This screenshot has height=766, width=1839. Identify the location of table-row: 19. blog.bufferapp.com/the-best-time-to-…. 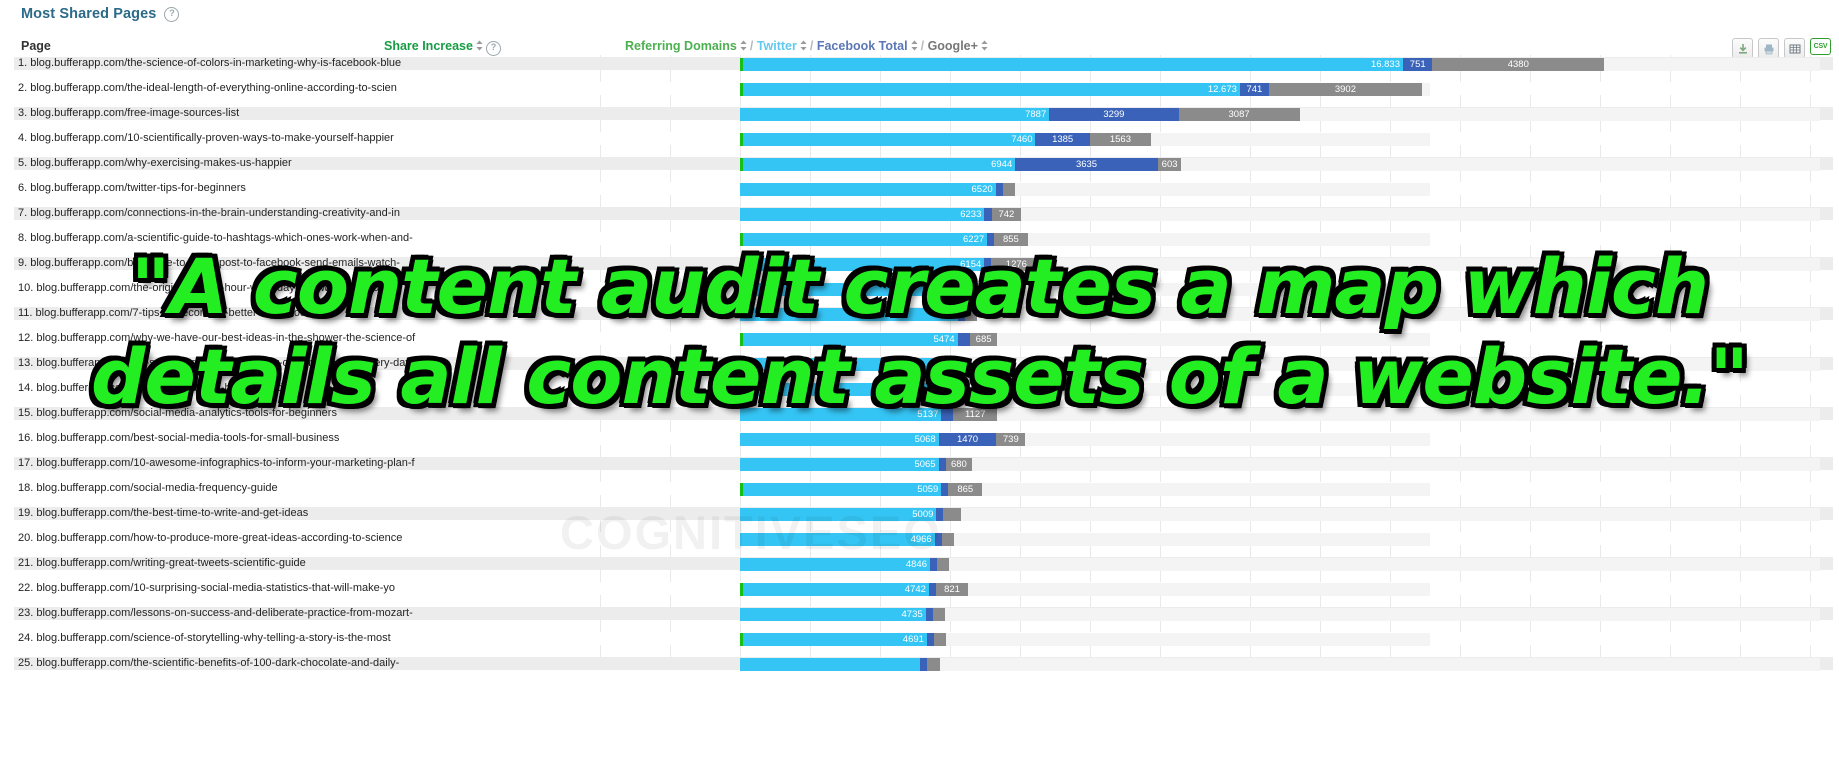
(919, 517).